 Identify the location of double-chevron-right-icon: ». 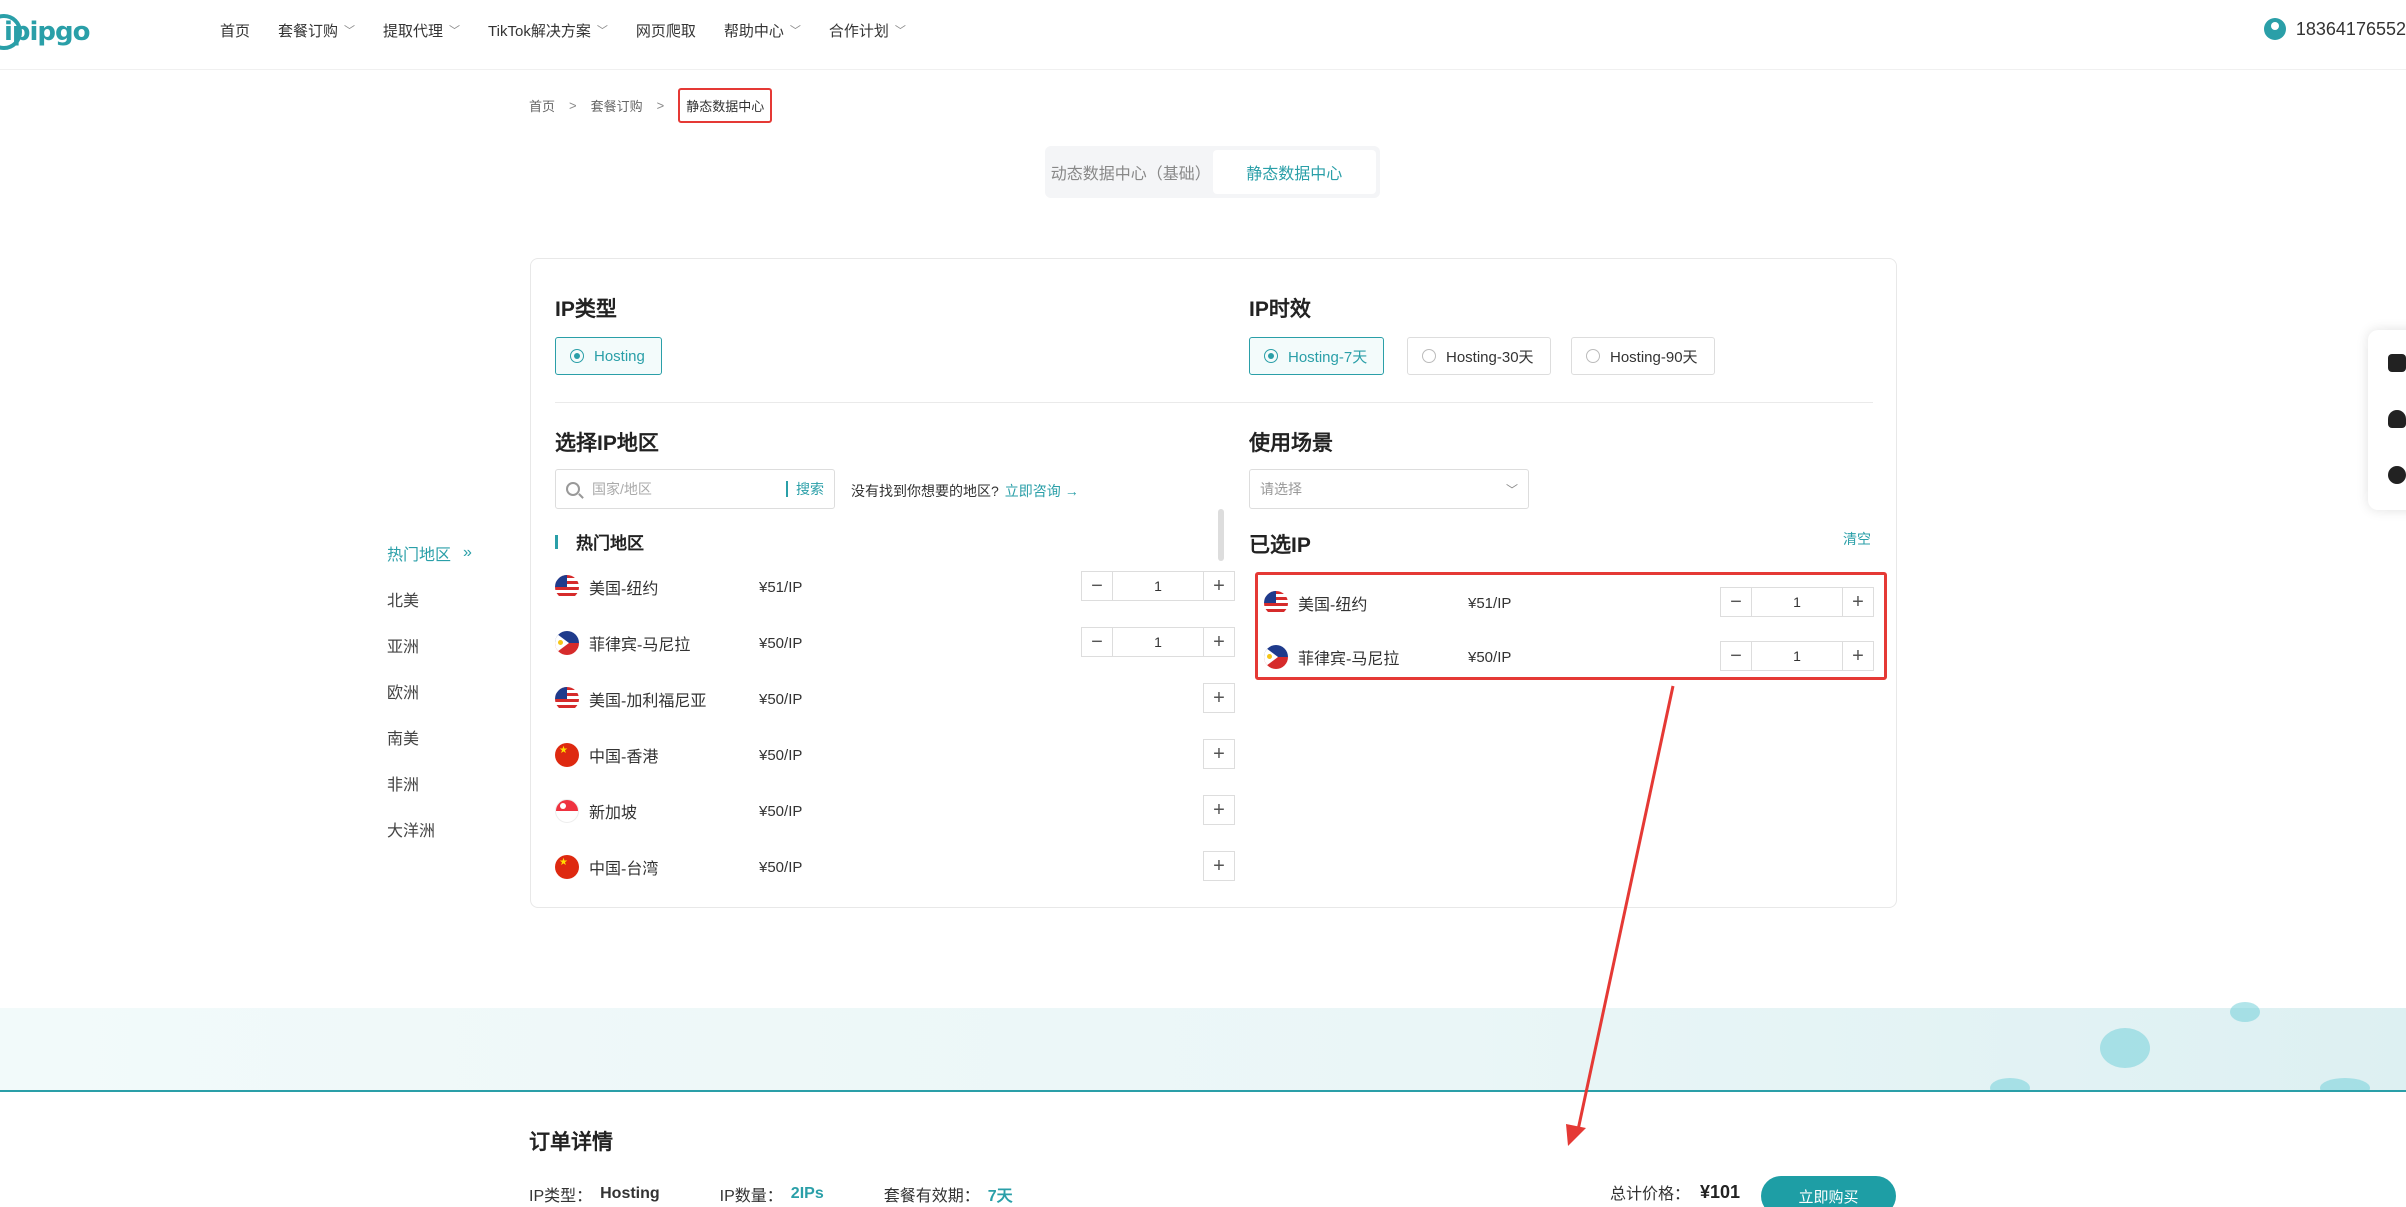
(467, 552).